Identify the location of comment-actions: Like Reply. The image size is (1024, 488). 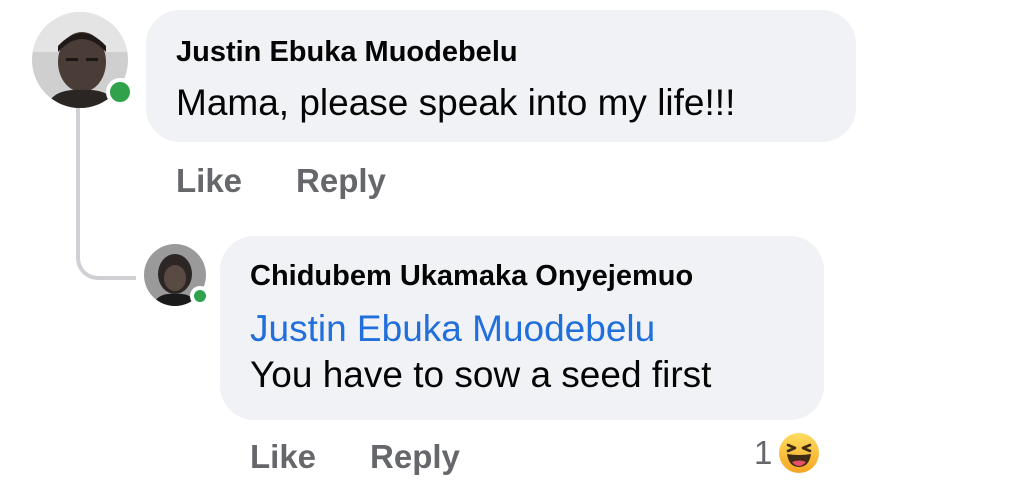
(281, 181).